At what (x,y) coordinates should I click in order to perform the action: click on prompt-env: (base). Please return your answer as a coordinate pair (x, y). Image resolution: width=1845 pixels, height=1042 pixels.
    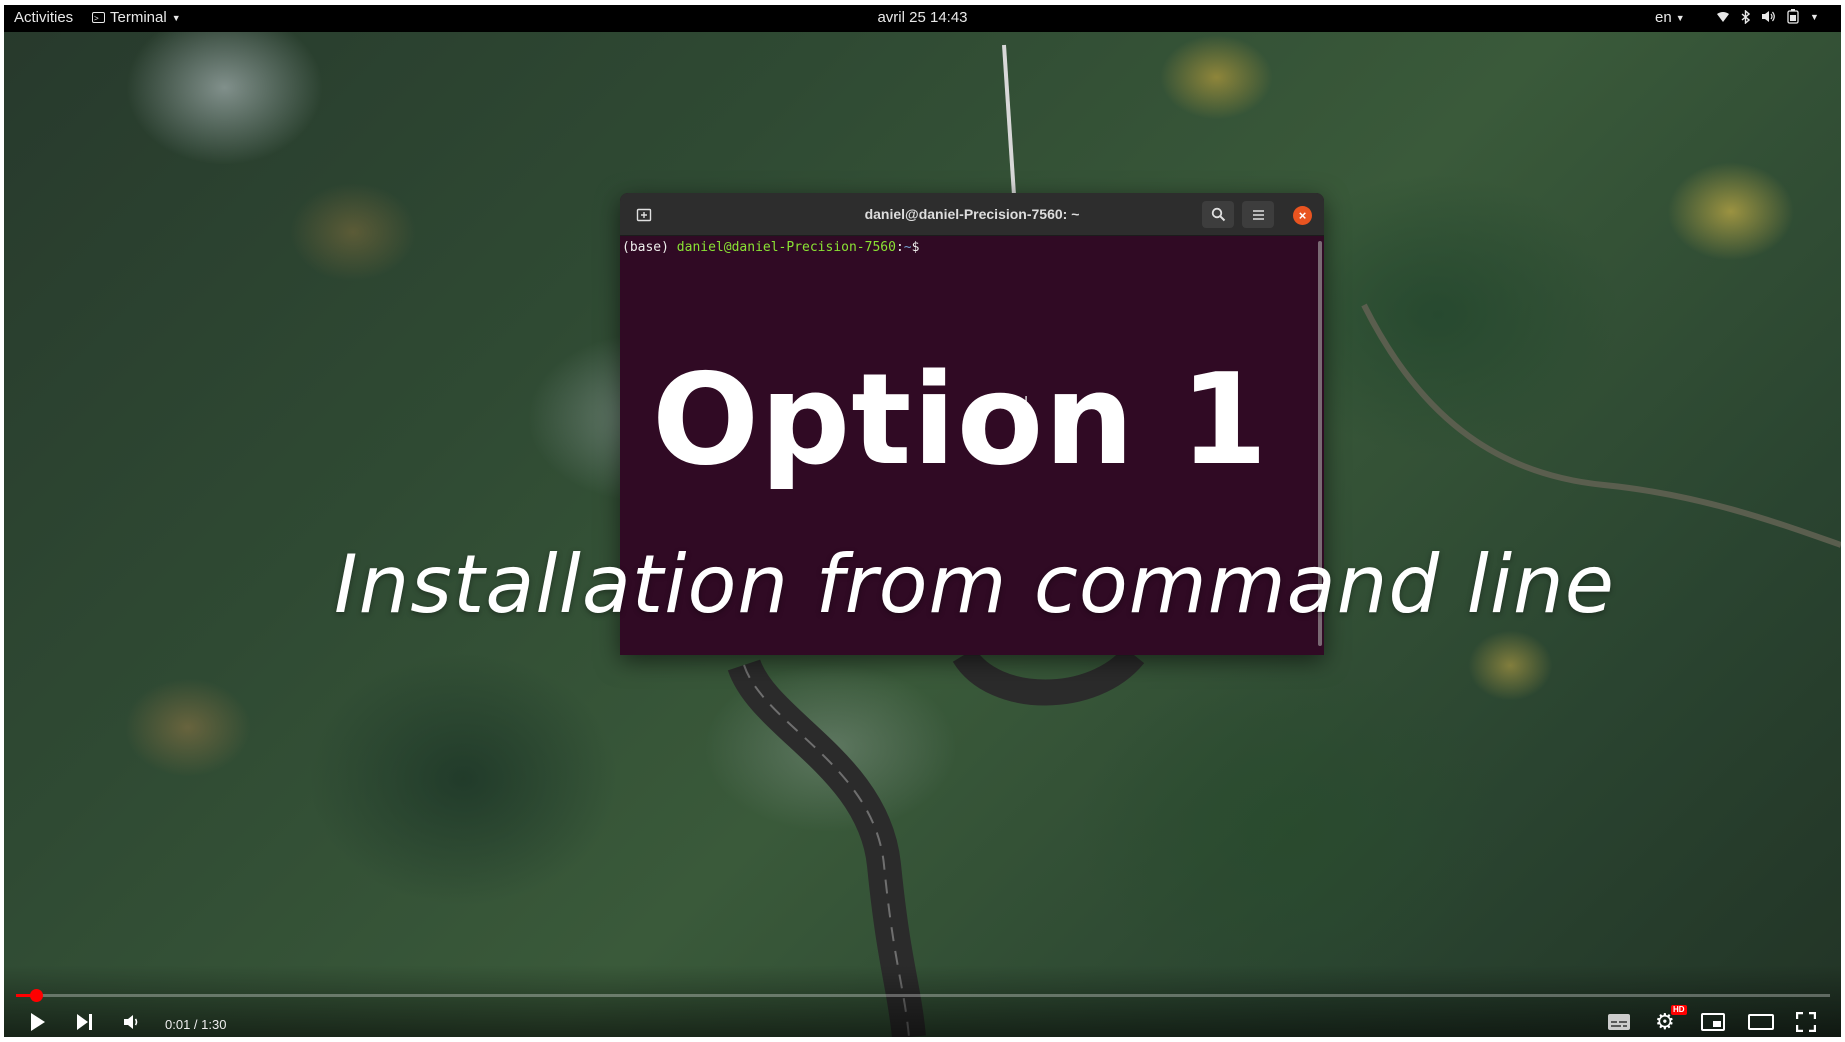
    Looking at the image, I should click on (645, 247).